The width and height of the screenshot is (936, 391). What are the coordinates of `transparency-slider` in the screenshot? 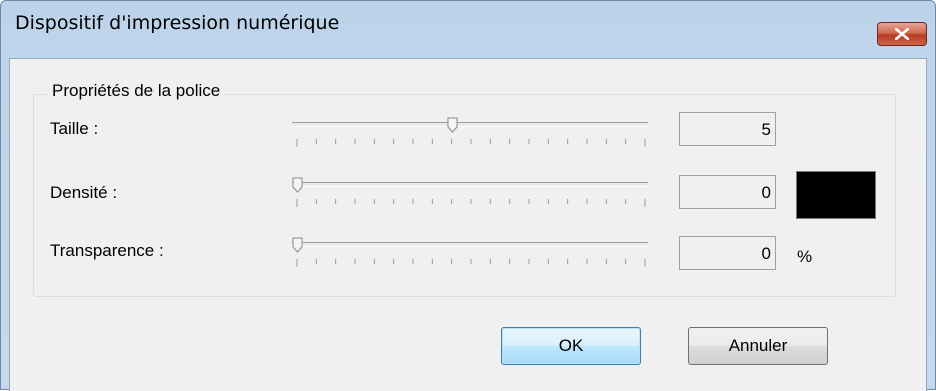 It's located at (471, 255).